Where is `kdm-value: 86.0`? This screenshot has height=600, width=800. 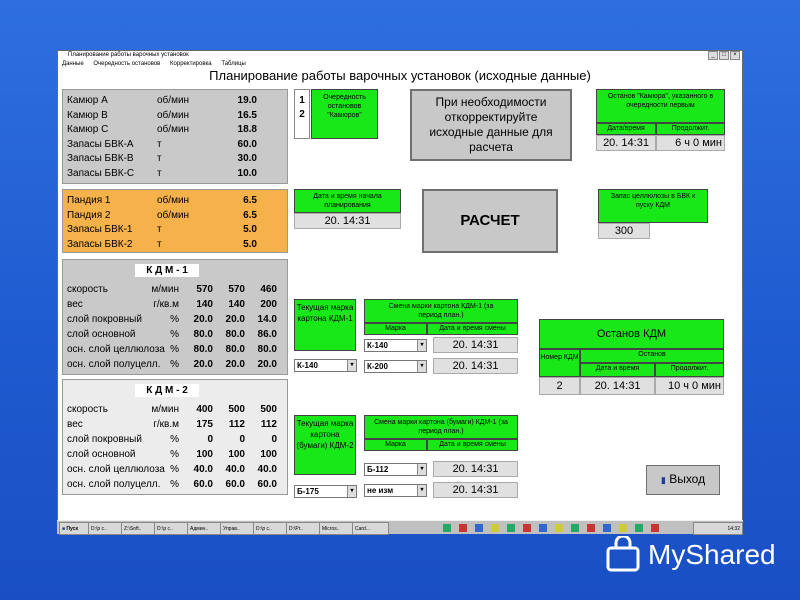
kdm-value: 86.0 is located at coordinates (262, 334).